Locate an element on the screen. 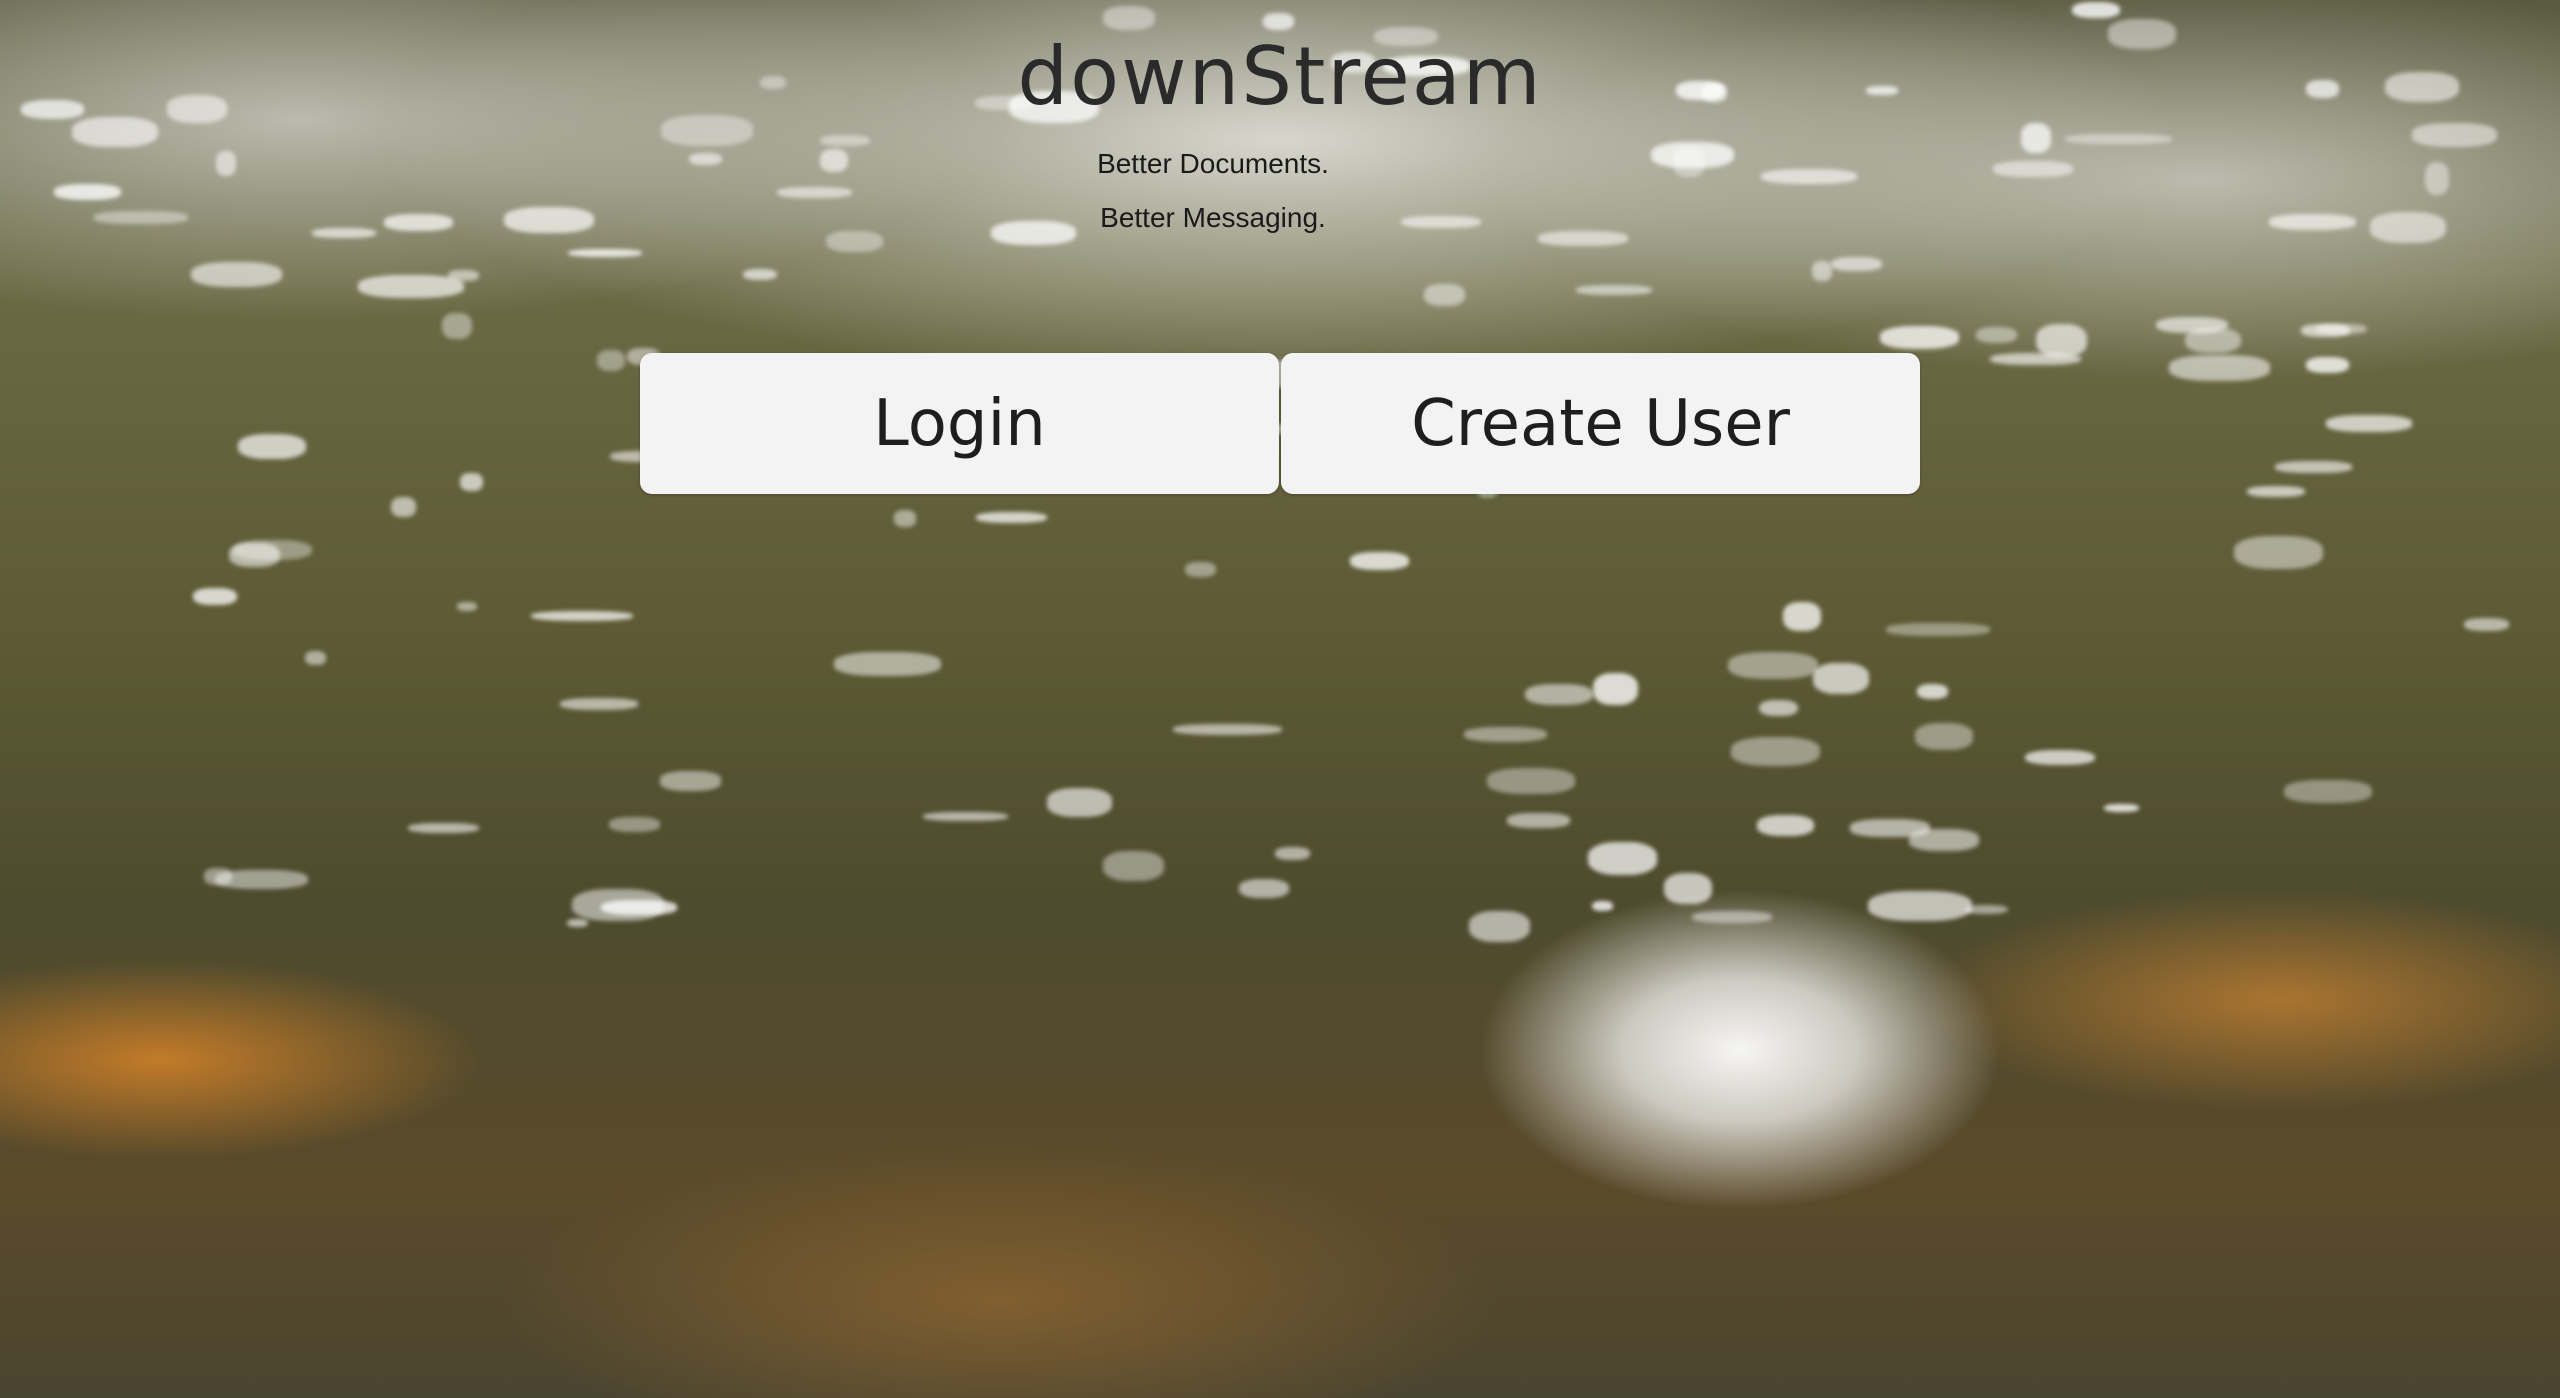  create-user-button: Create User is located at coordinates (1600, 423).